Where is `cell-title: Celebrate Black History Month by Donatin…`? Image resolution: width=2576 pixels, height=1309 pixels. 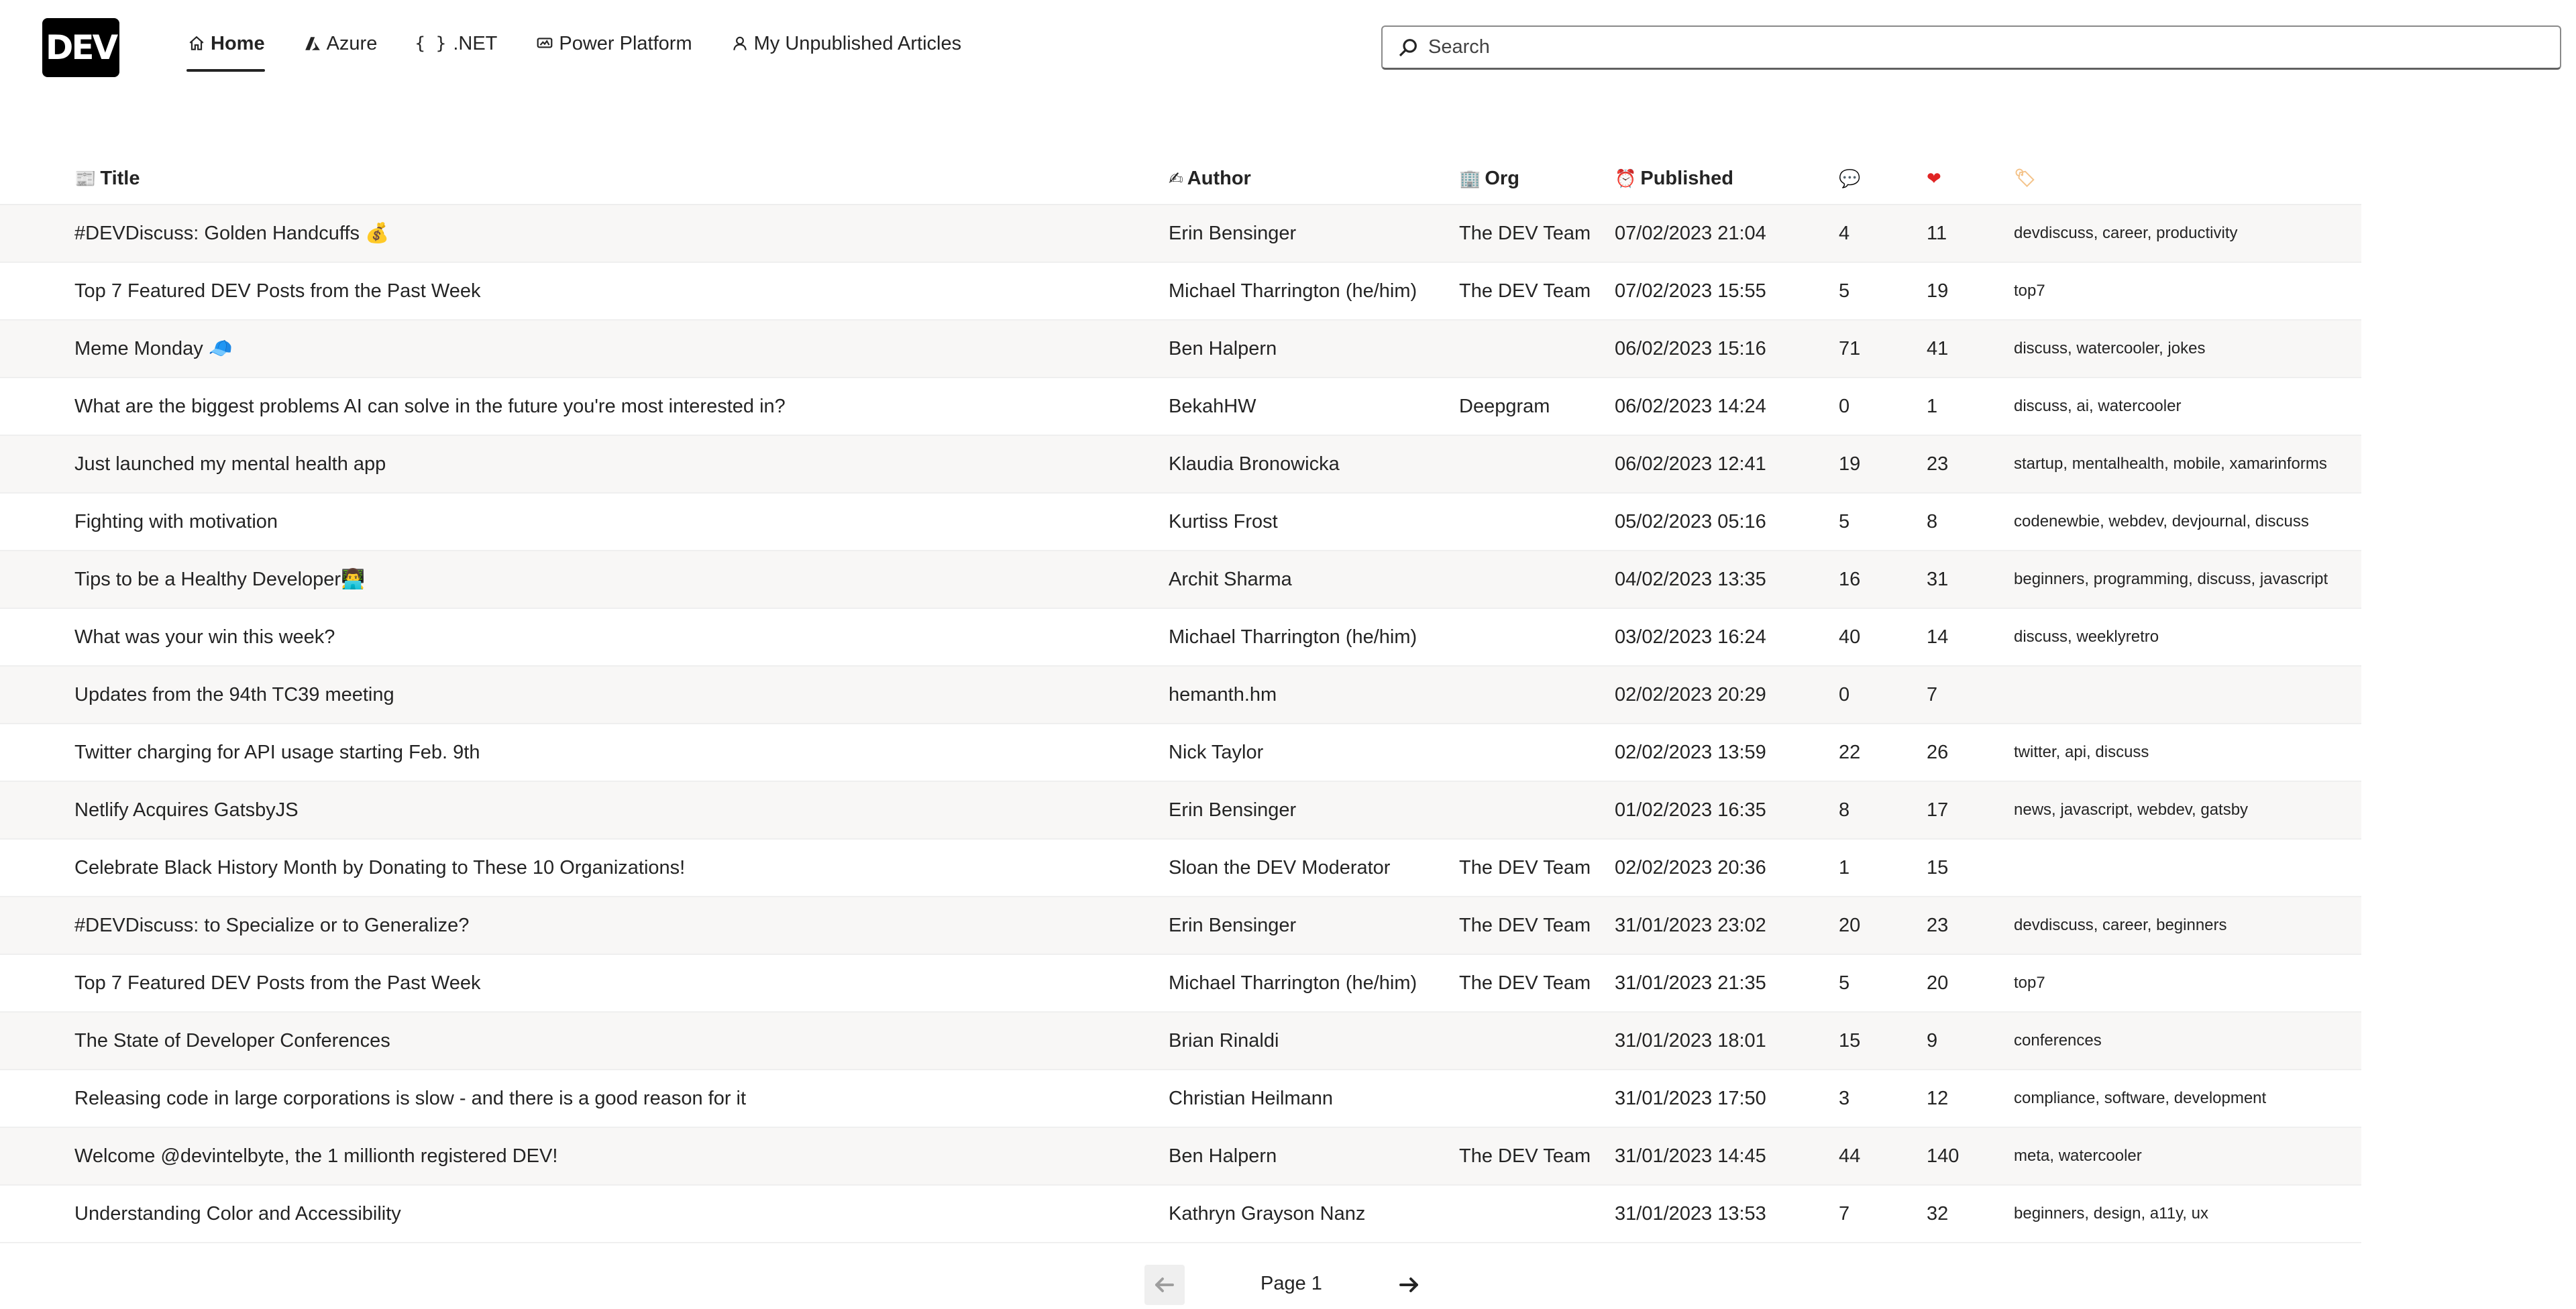 cell-title: Celebrate Black History Month by Donatin… is located at coordinates (584, 868).